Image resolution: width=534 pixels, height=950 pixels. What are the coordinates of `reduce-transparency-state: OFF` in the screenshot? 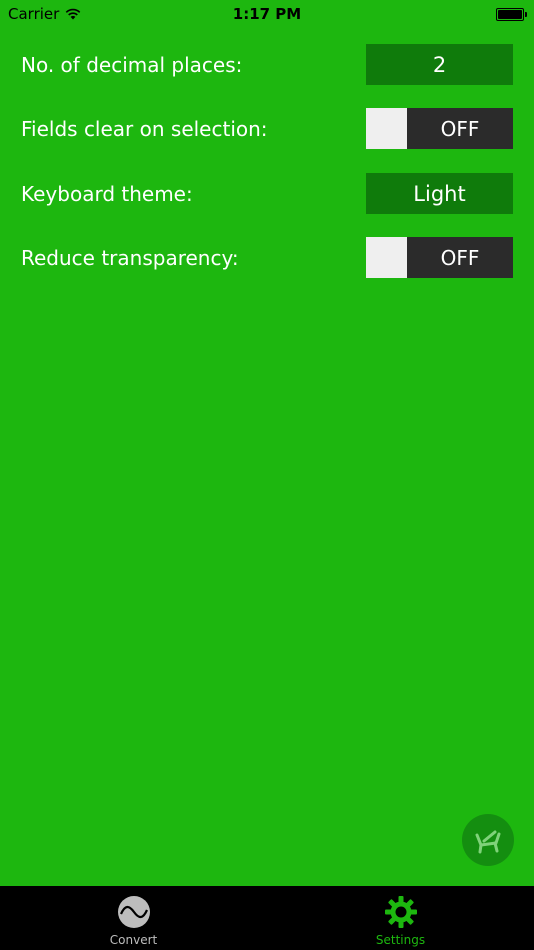 It's located at (460, 257).